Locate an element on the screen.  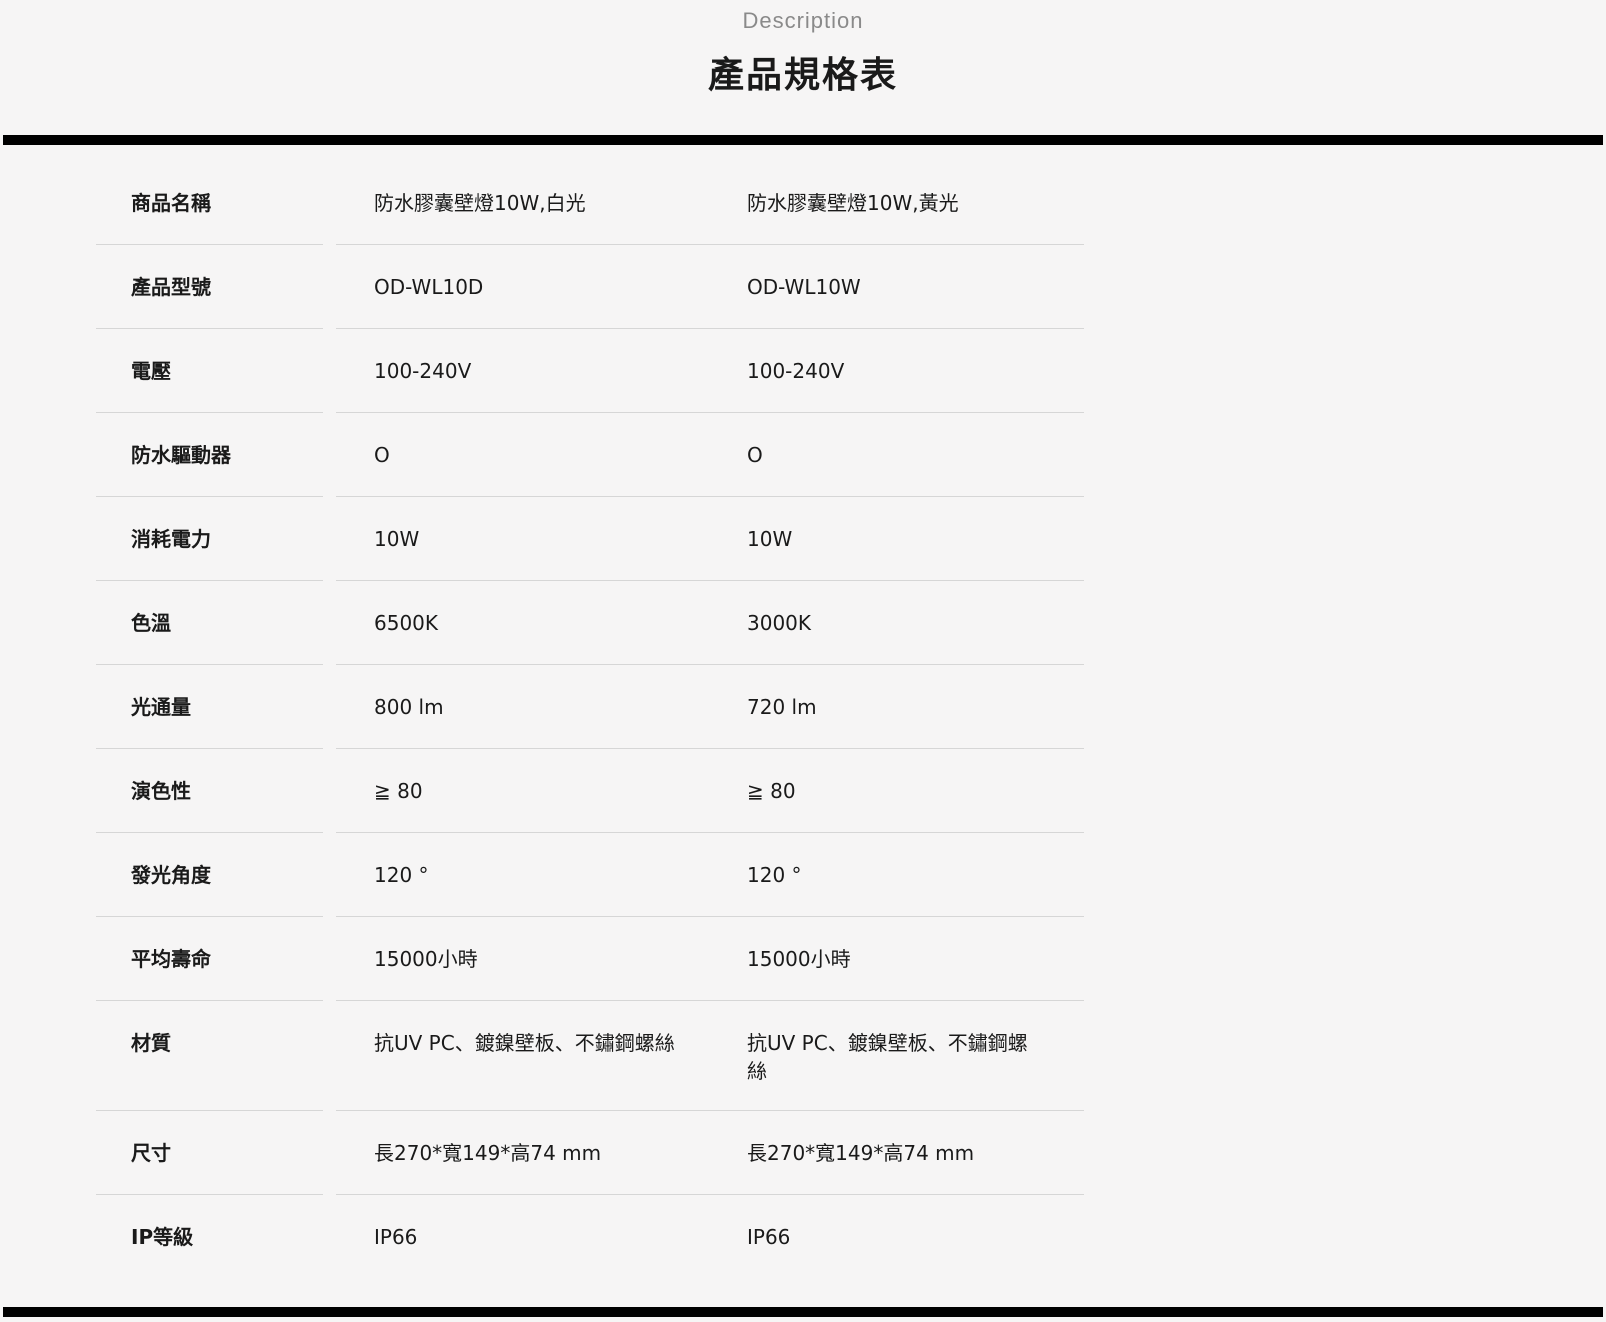
spec-row-color-temp: 色溫 6500K 3000K is located at coordinates (590, 623).